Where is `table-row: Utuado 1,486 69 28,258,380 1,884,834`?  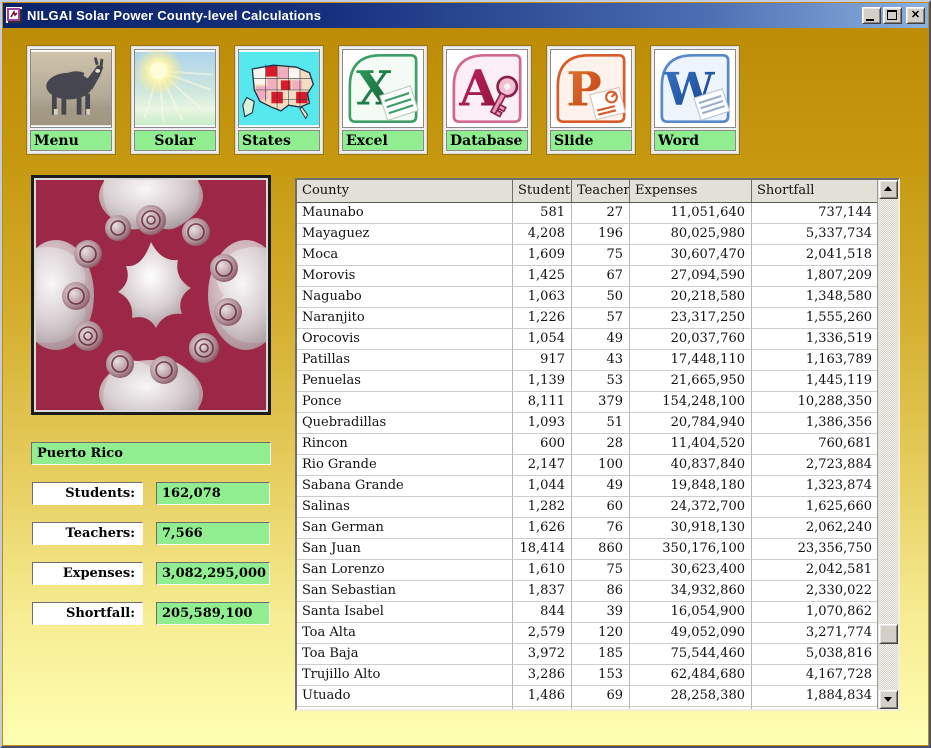
table-row: Utuado 1,486 69 28,258,380 1,884,834 is located at coordinates (587, 696).